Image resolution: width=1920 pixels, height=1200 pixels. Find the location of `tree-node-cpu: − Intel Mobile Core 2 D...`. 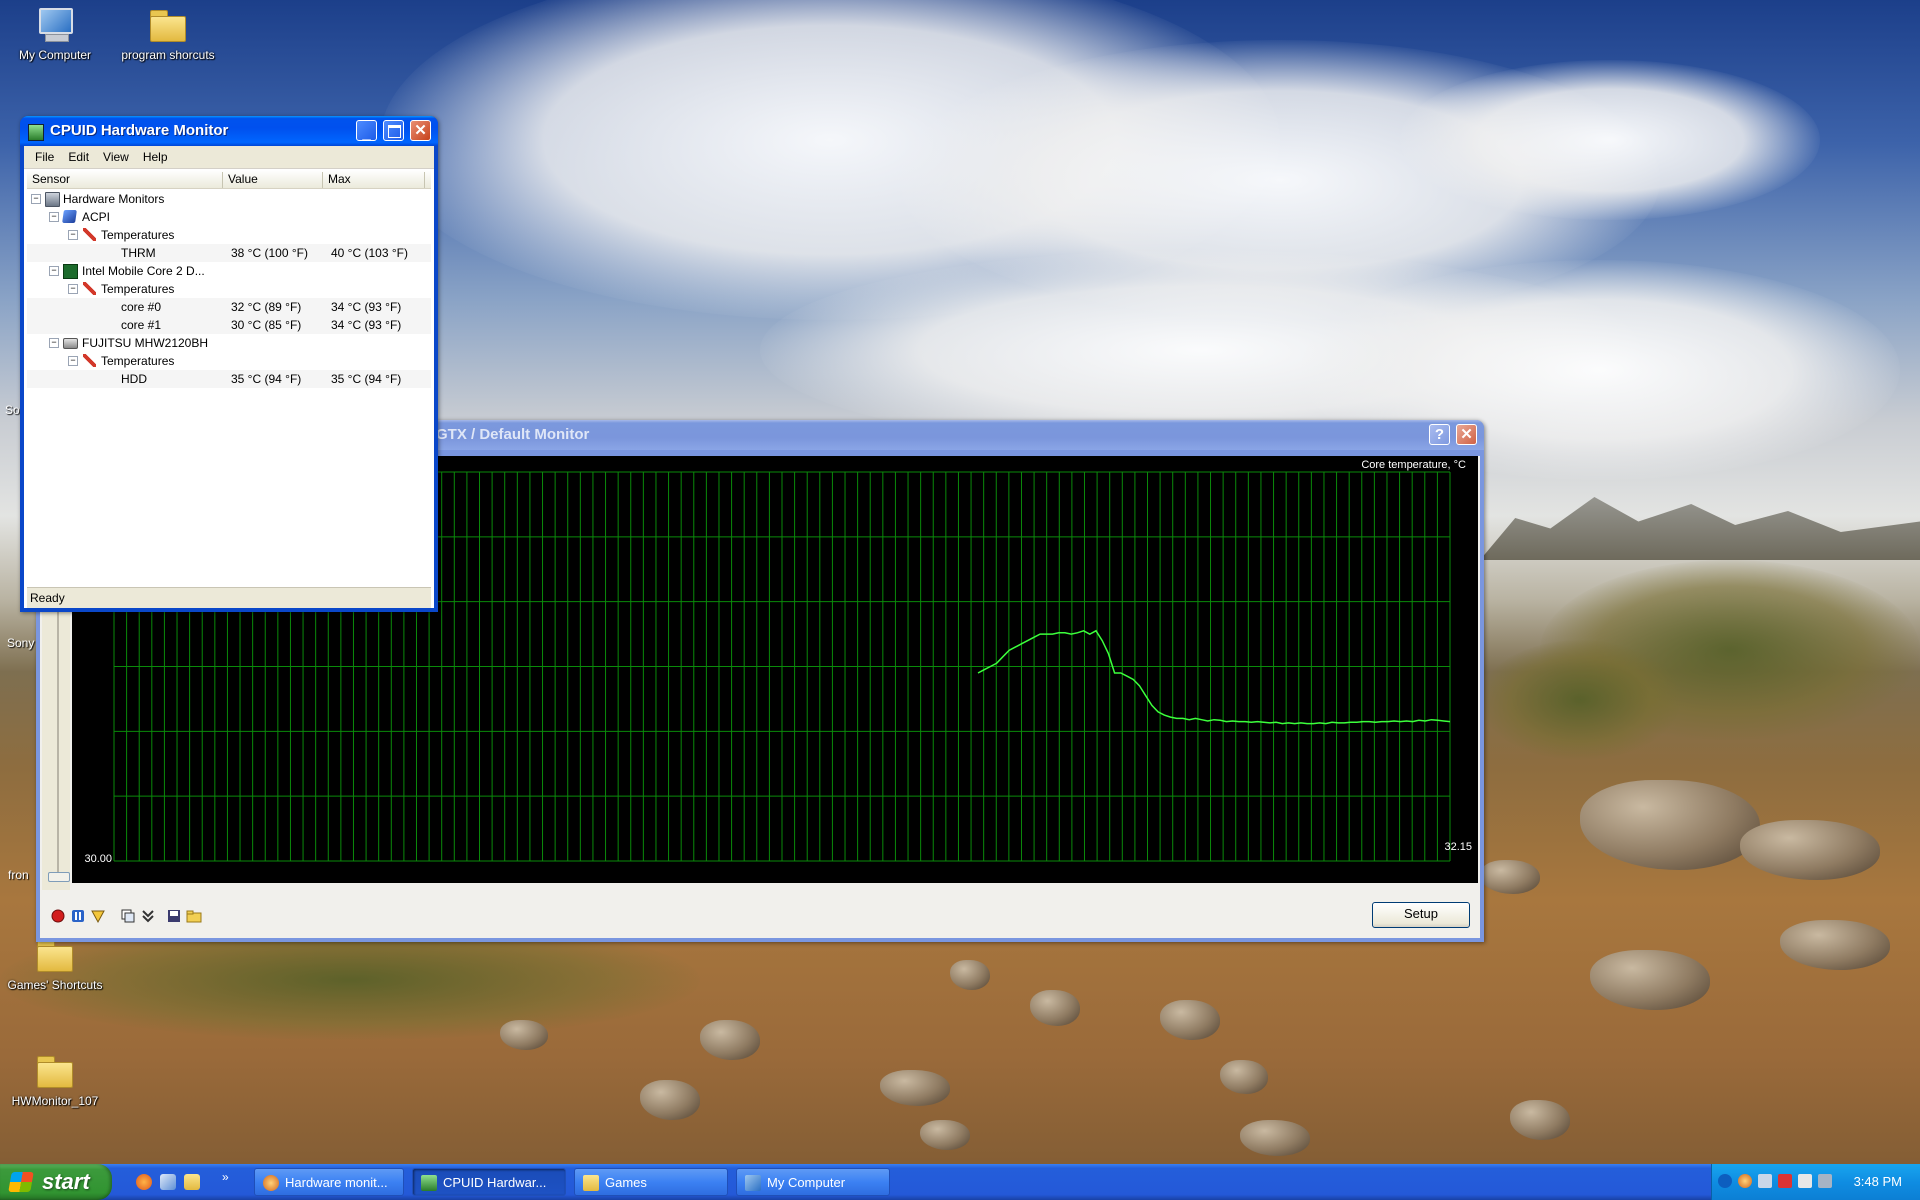

tree-node-cpu: − Intel Mobile Core 2 D... is located at coordinates (229, 271).